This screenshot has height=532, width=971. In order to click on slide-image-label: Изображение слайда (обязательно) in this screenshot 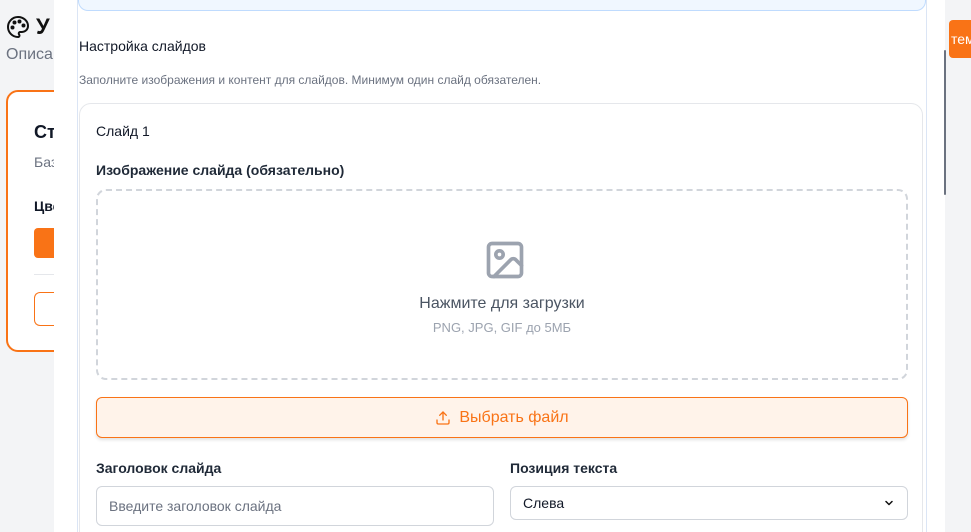, I will do `click(220, 170)`.